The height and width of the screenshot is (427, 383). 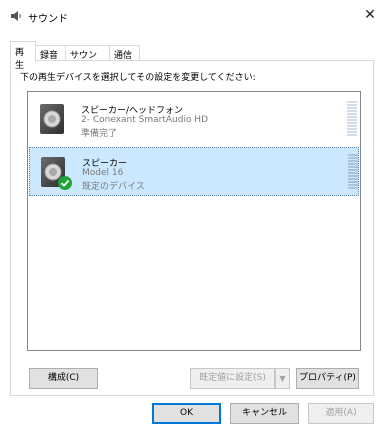 What do you see at coordinates (341, 413) in the screenshot?
I see `apply-button: 適用(A)` at bounding box center [341, 413].